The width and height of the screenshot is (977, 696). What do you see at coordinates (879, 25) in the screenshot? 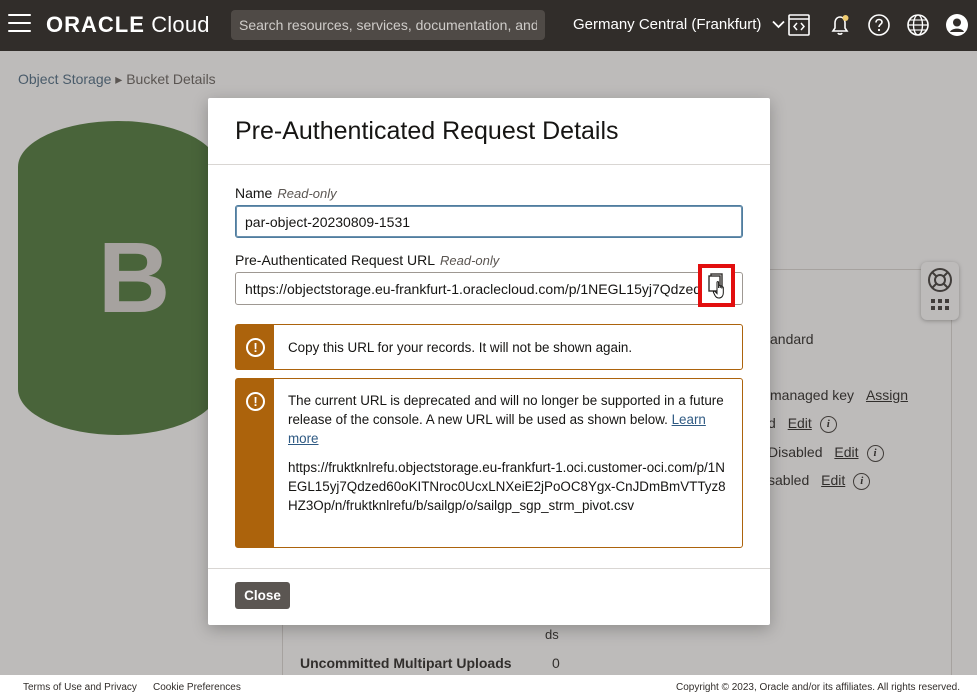
I see `help-question-icon` at bounding box center [879, 25].